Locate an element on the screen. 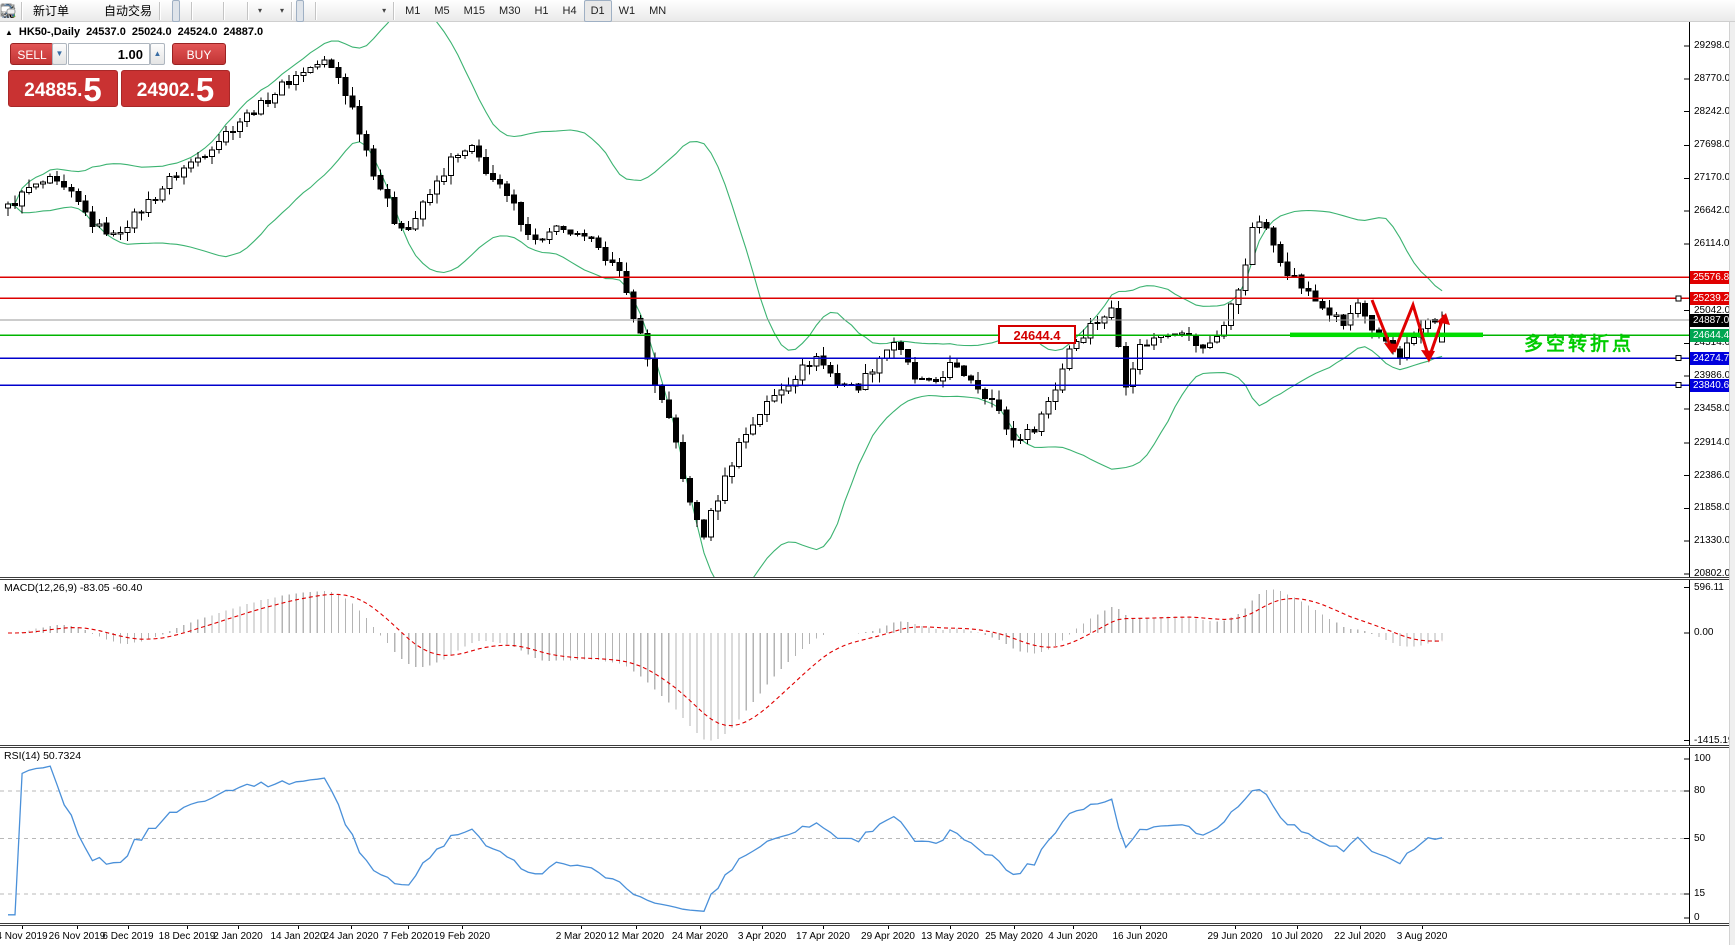 This screenshot has height=945, width=1735. candlestick-chart-button is located at coordinates (91, 11).